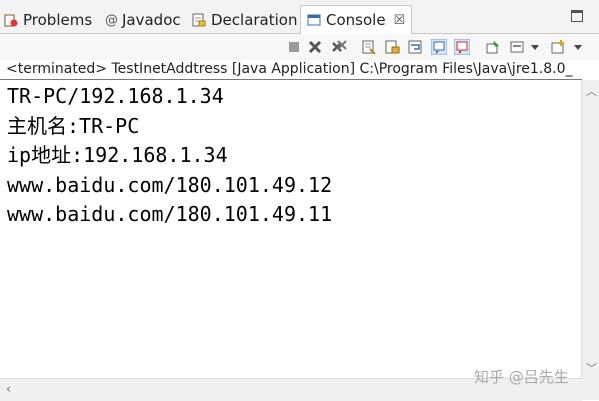 The height and width of the screenshot is (401, 599). What do you see at coordinates (115, 96) in the screenshot?
I see `console-line: TR-PC/192.168.1.34` at bounding box center [115, 96].